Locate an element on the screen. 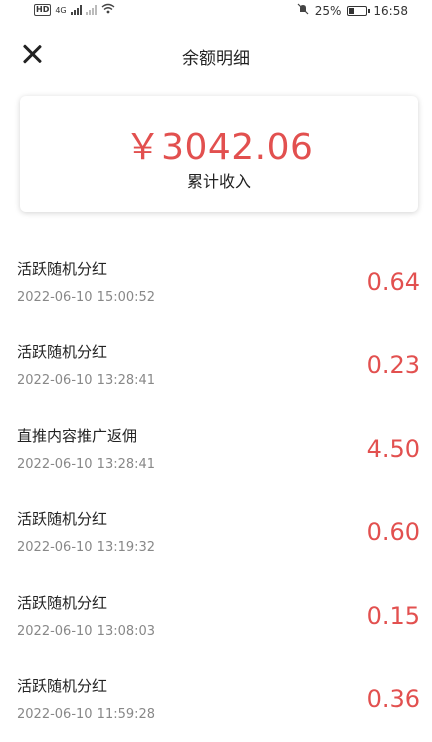 The height and width of the screenshot is (742, 432). tx-time: 2022-06-10 11:59:28 is located at coordinates (86, 714).